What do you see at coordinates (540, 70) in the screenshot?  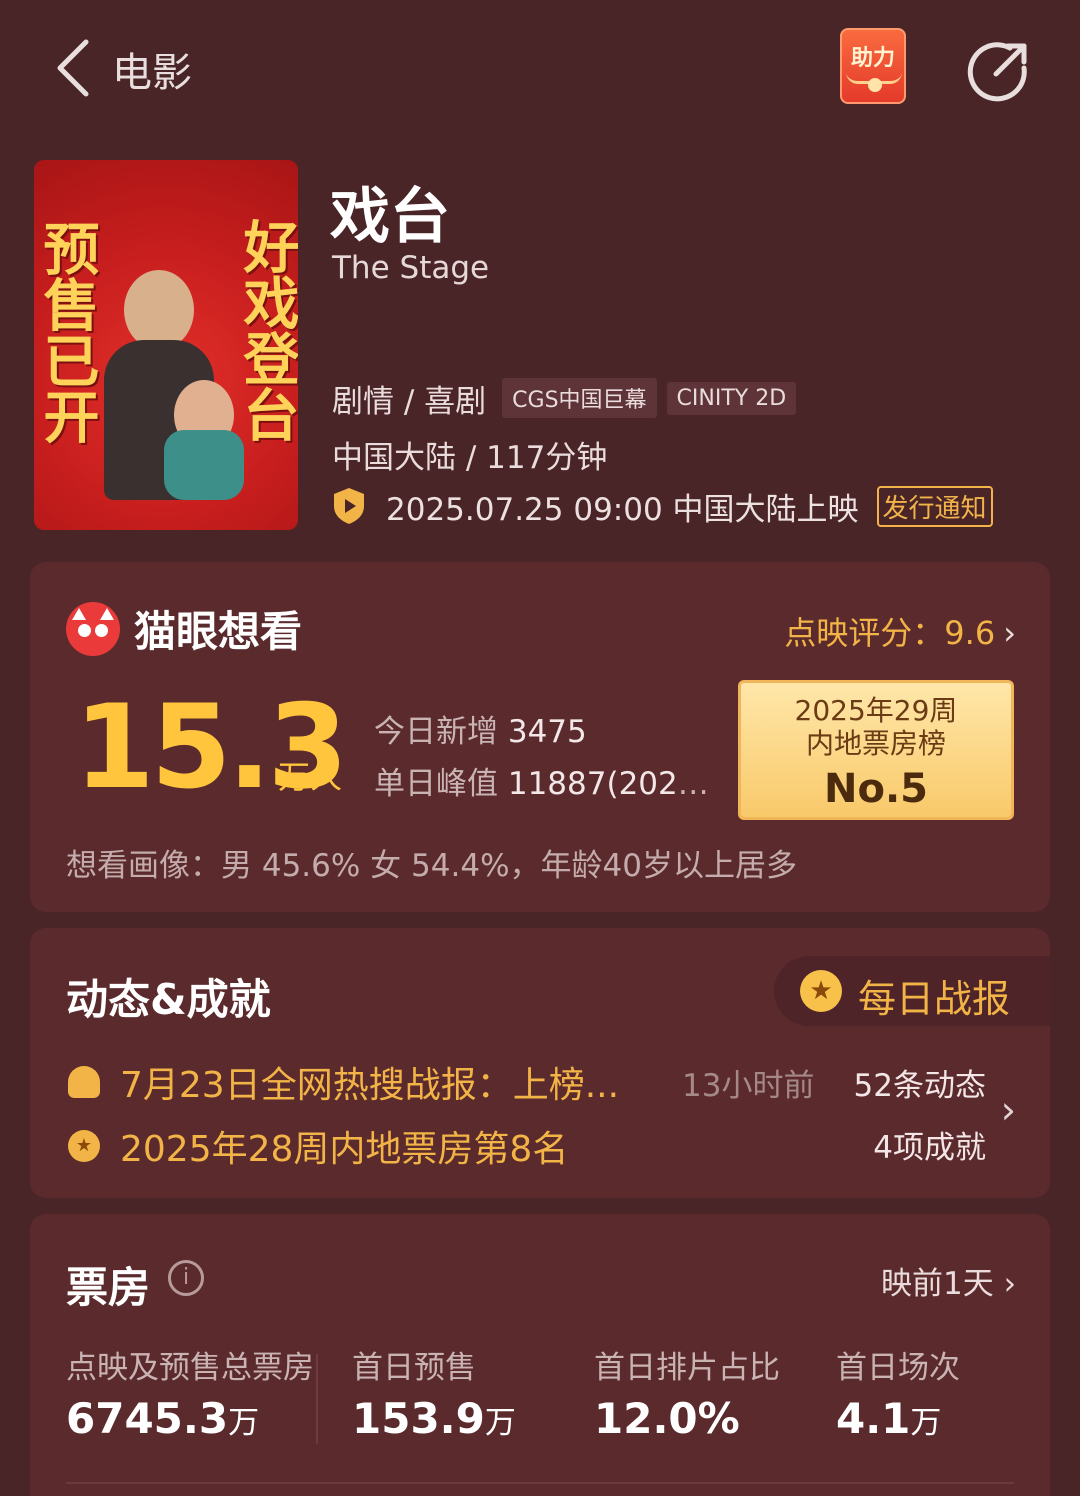 I see `top-bar: 电影 助力` at bounding box center [540, 70].